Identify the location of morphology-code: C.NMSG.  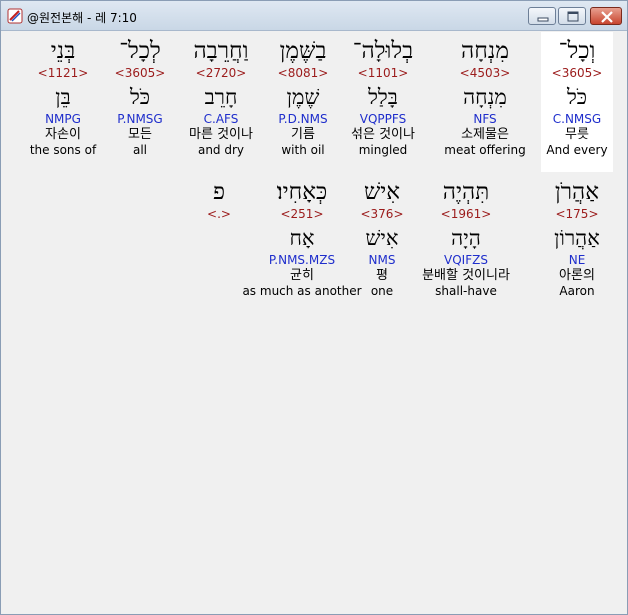
(577, 119).